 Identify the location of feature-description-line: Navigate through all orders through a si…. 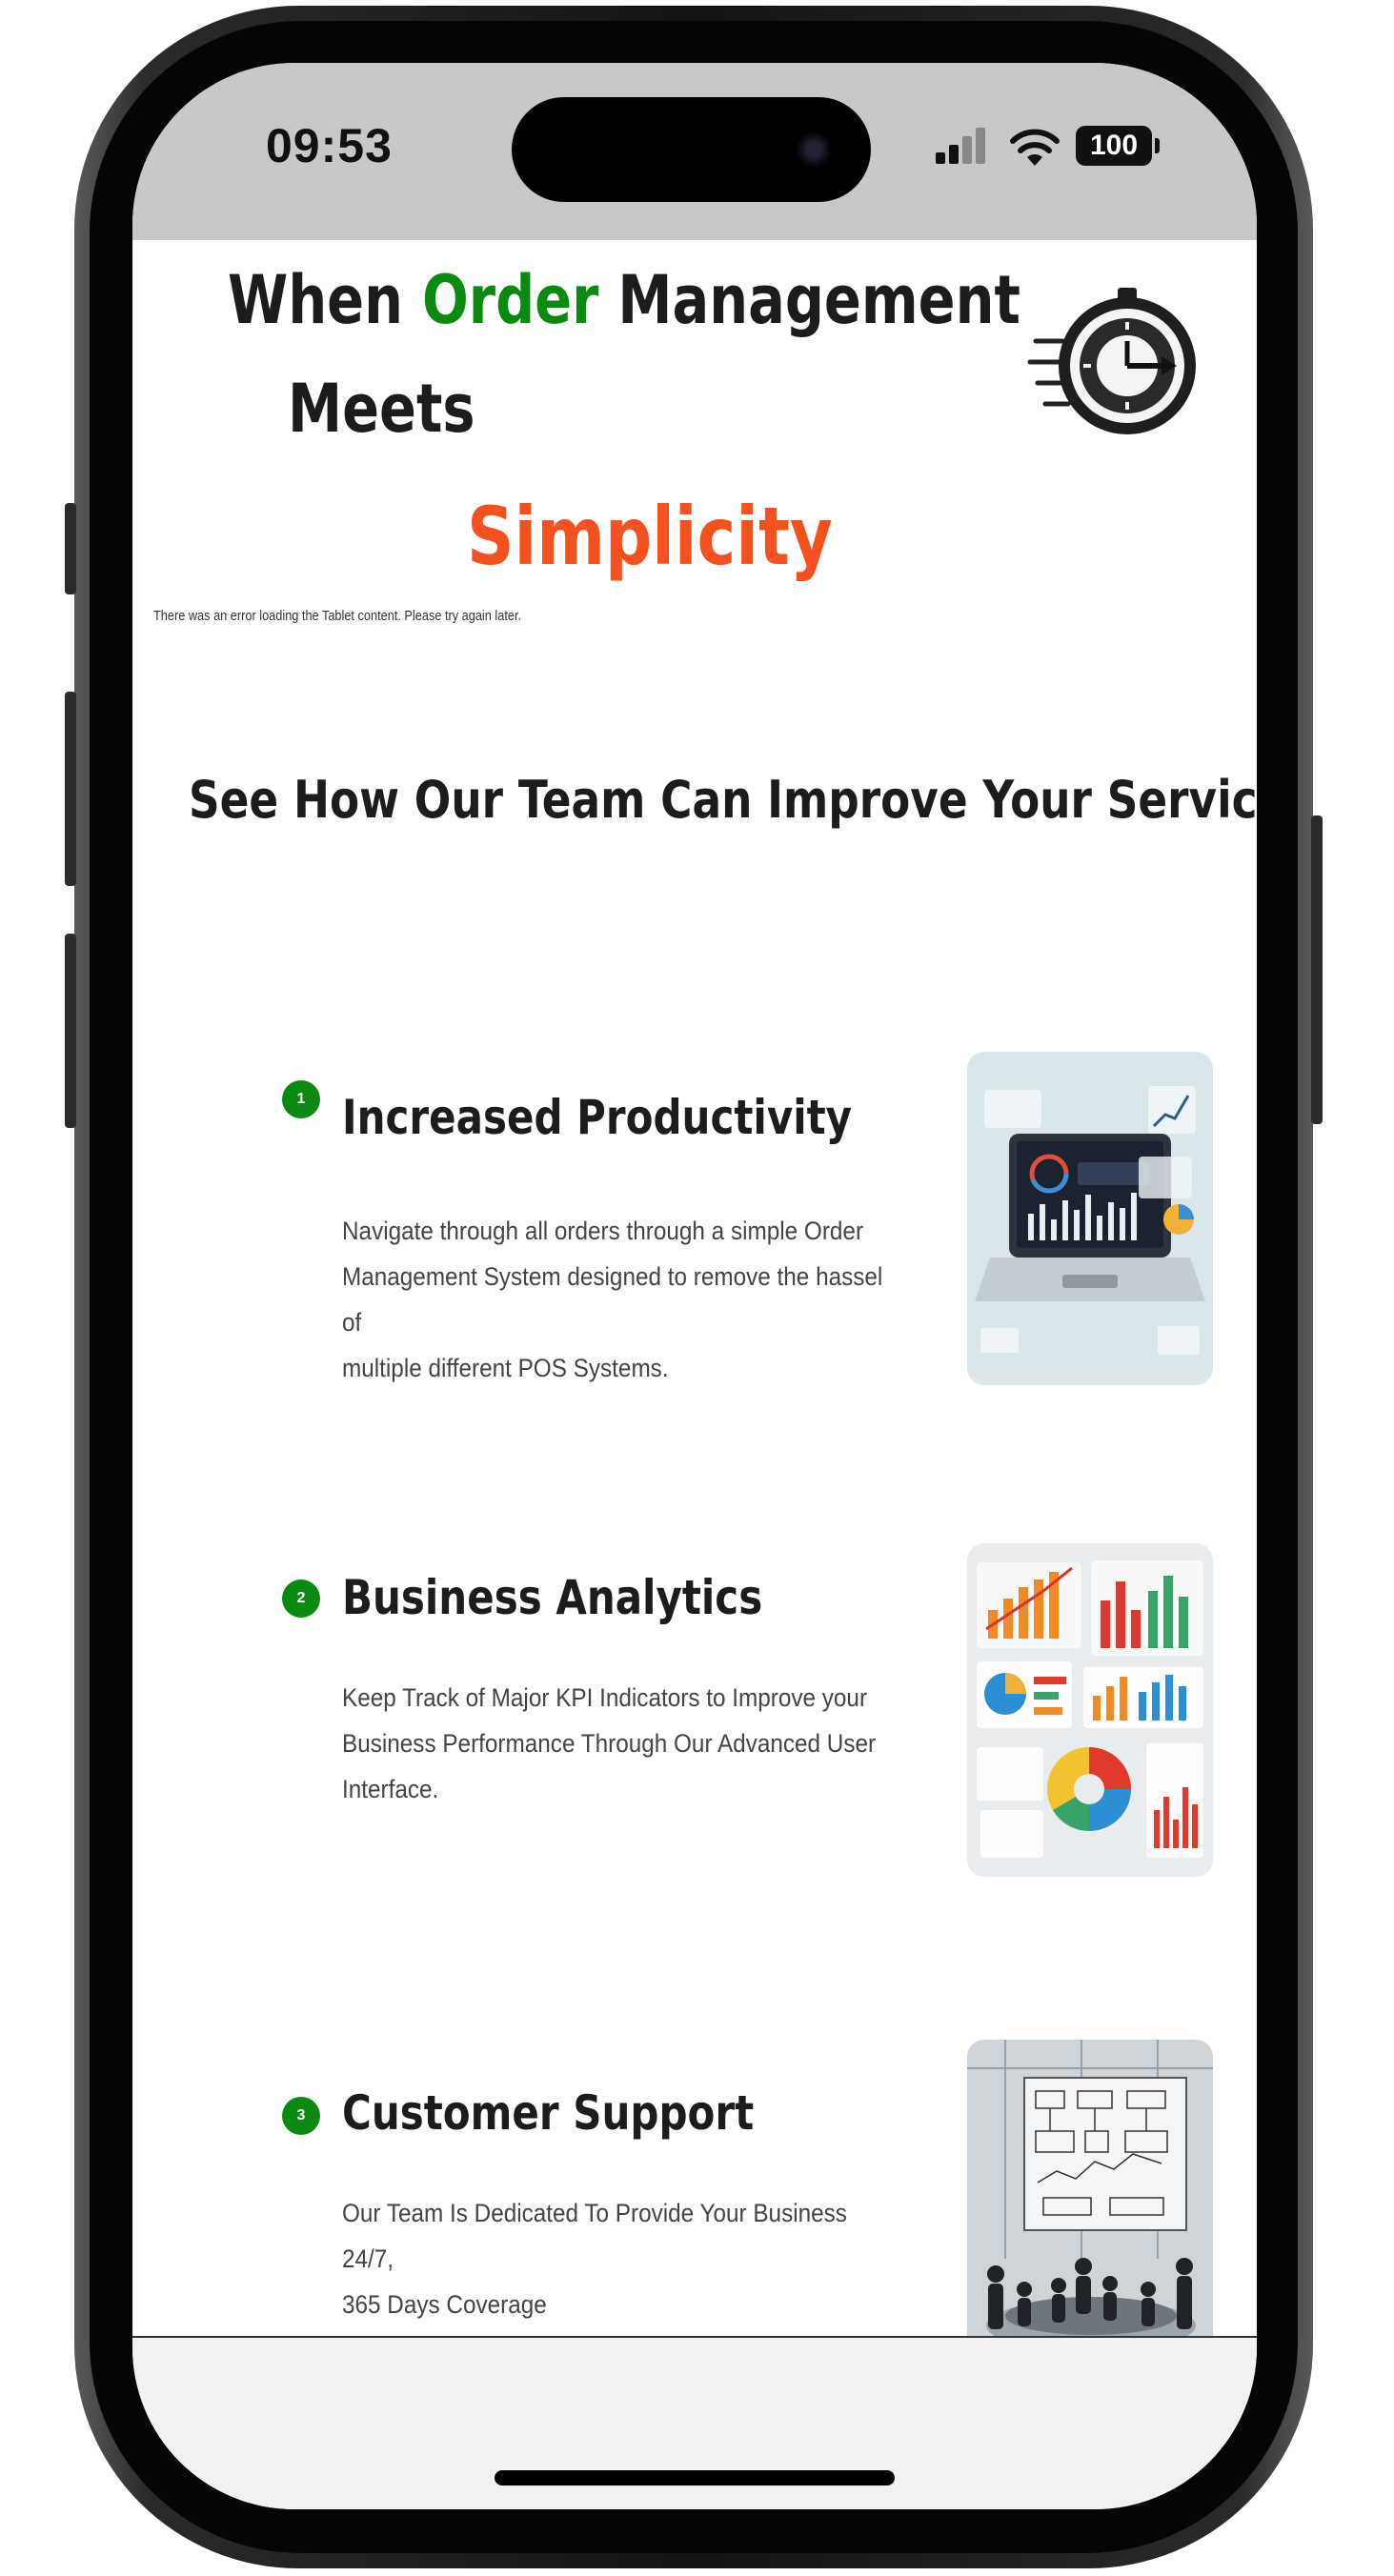
(603, 1231).